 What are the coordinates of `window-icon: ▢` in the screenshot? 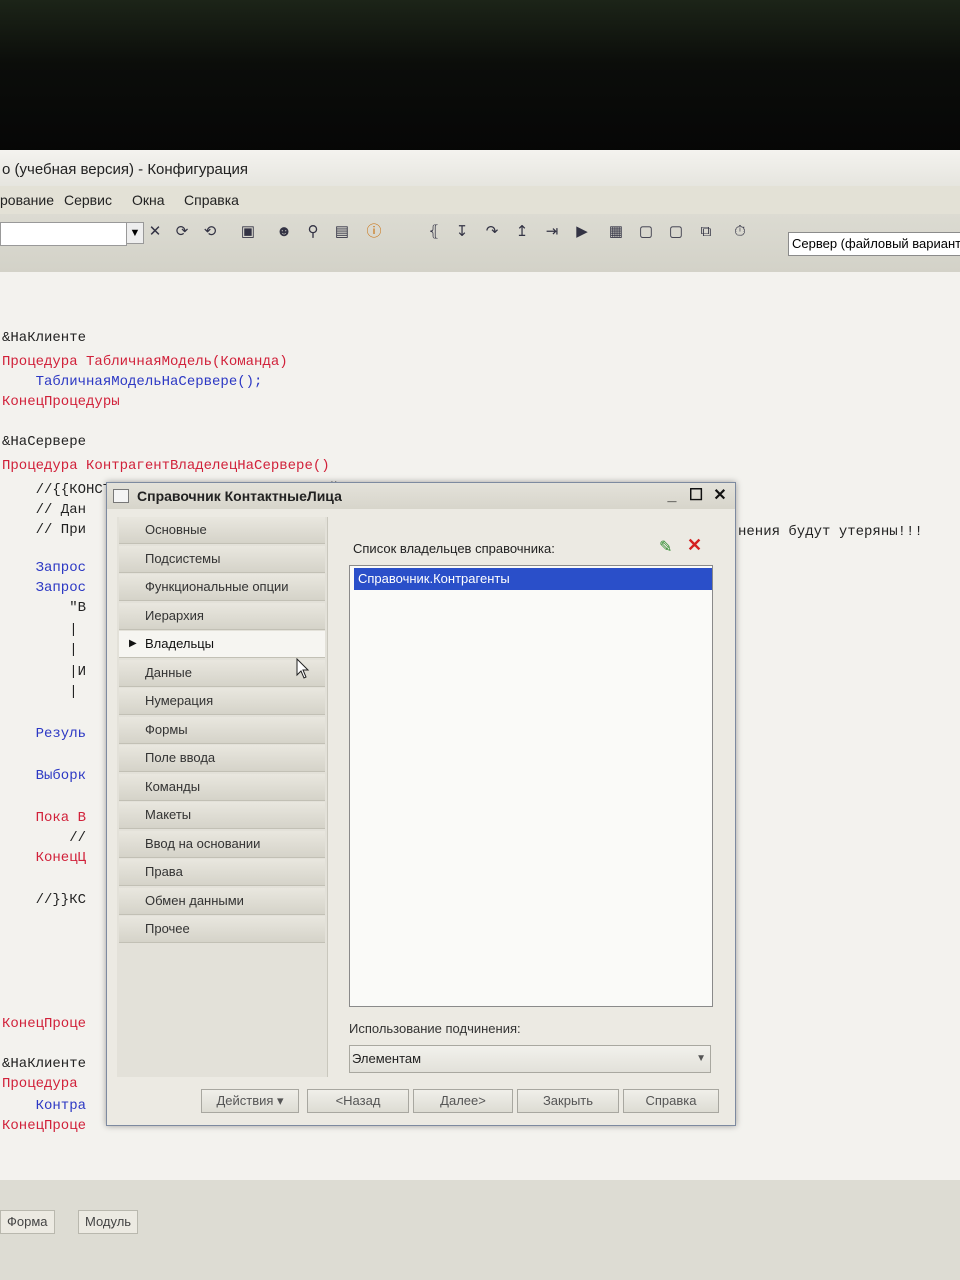 It's located at (646, 232).